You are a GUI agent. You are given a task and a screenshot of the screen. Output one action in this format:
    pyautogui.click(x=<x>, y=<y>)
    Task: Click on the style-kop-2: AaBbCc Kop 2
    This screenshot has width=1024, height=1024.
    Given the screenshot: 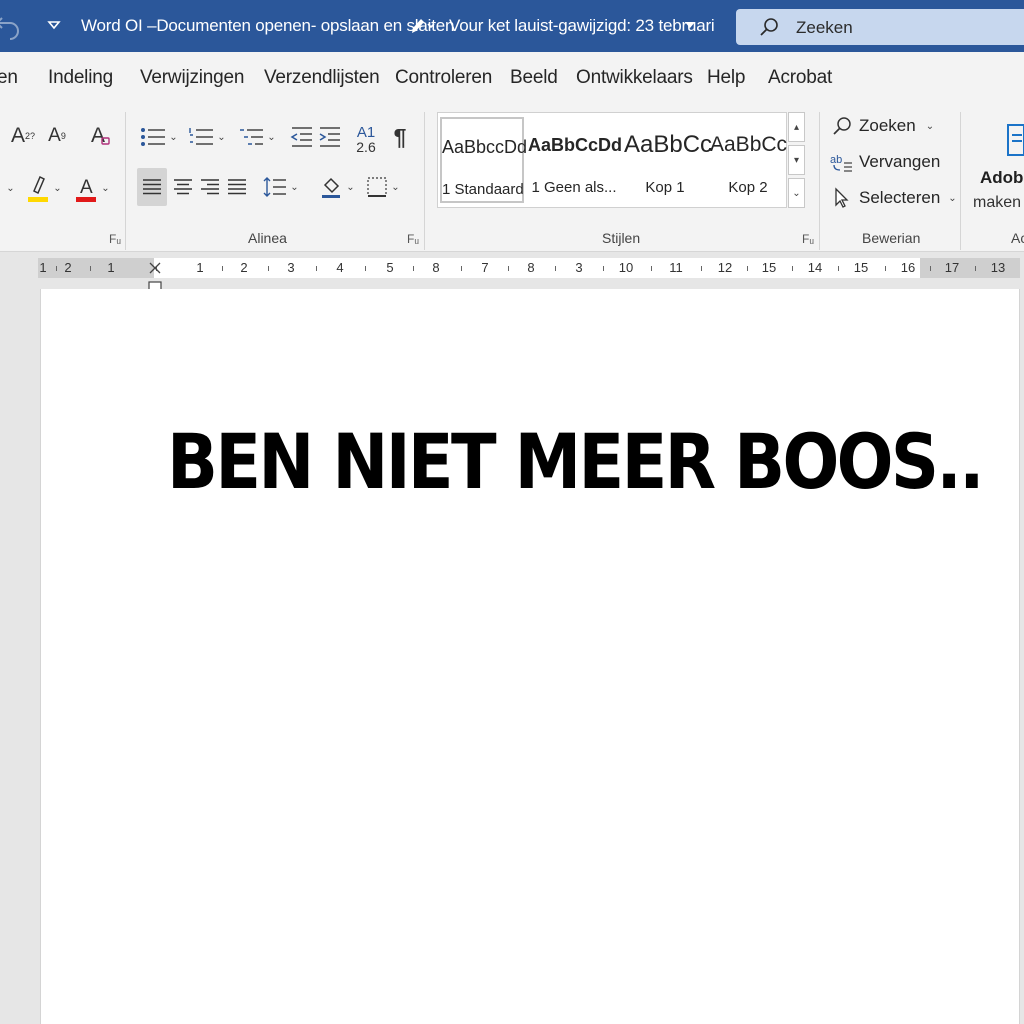 What is the action you would take?
    pyautogui.click(x=748, y=160)
    